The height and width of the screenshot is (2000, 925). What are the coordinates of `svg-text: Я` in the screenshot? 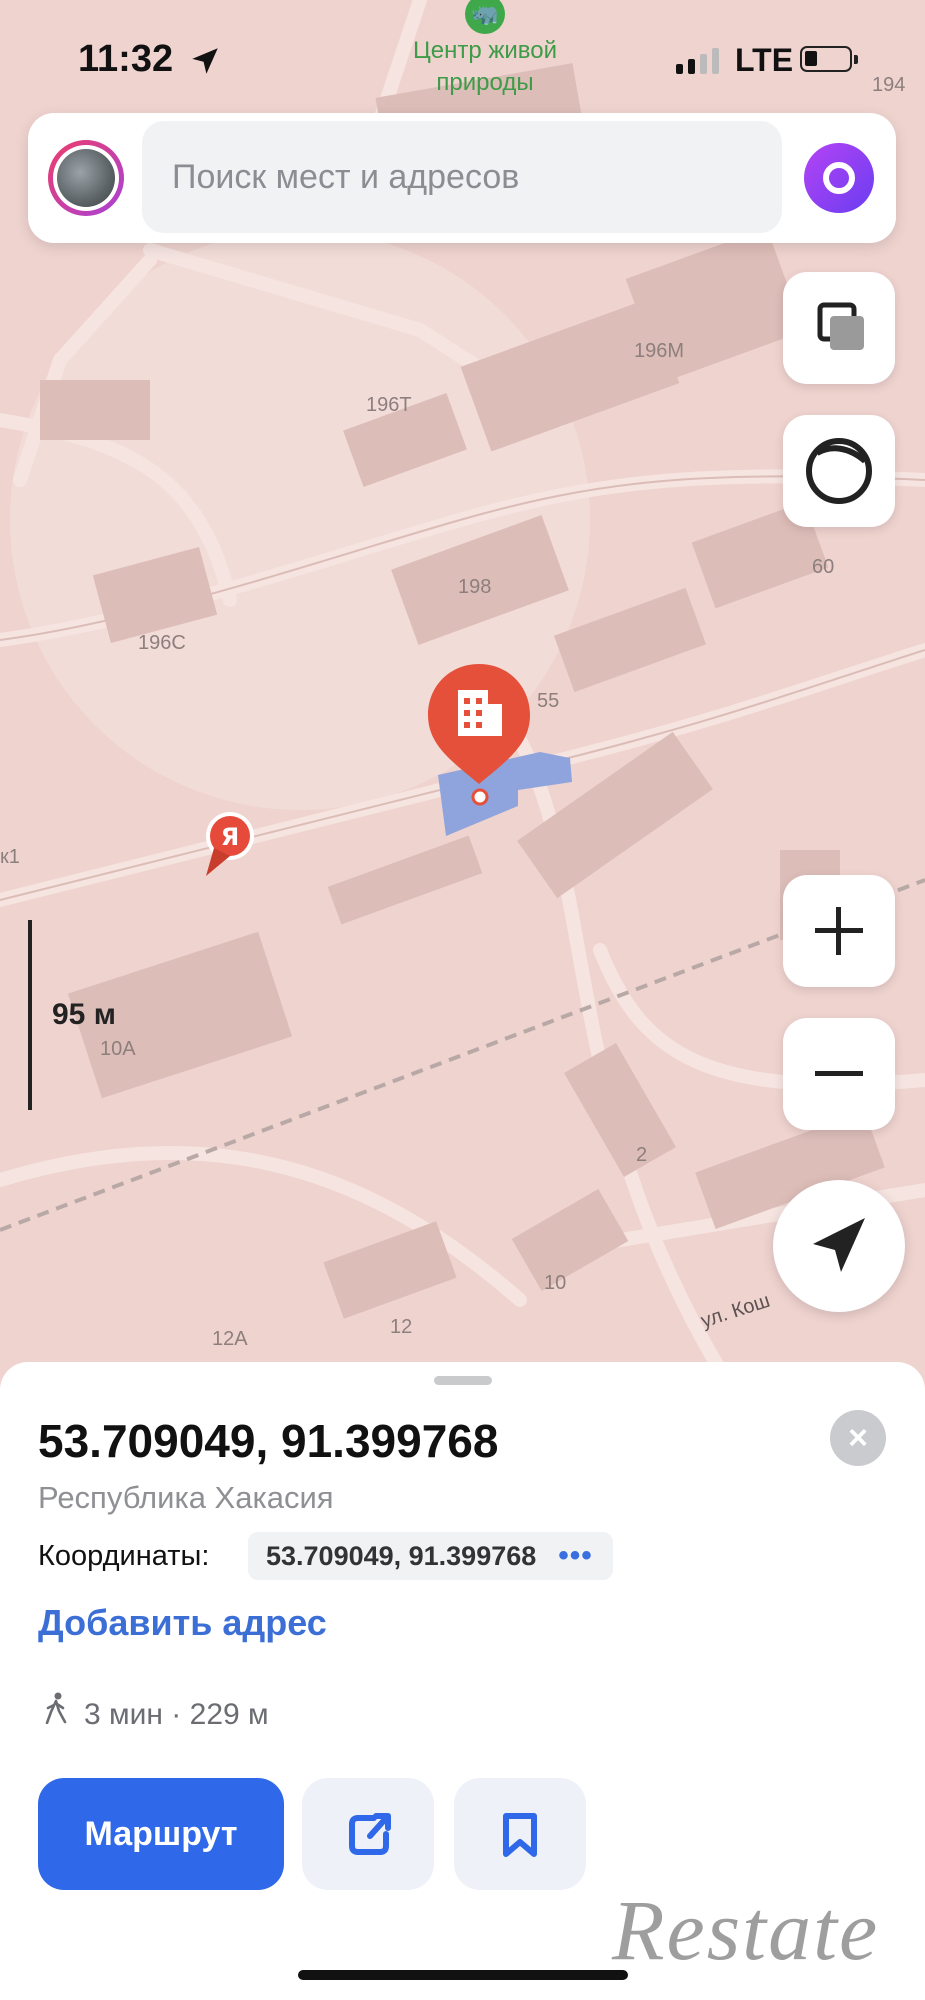 It's located at (230, 837).